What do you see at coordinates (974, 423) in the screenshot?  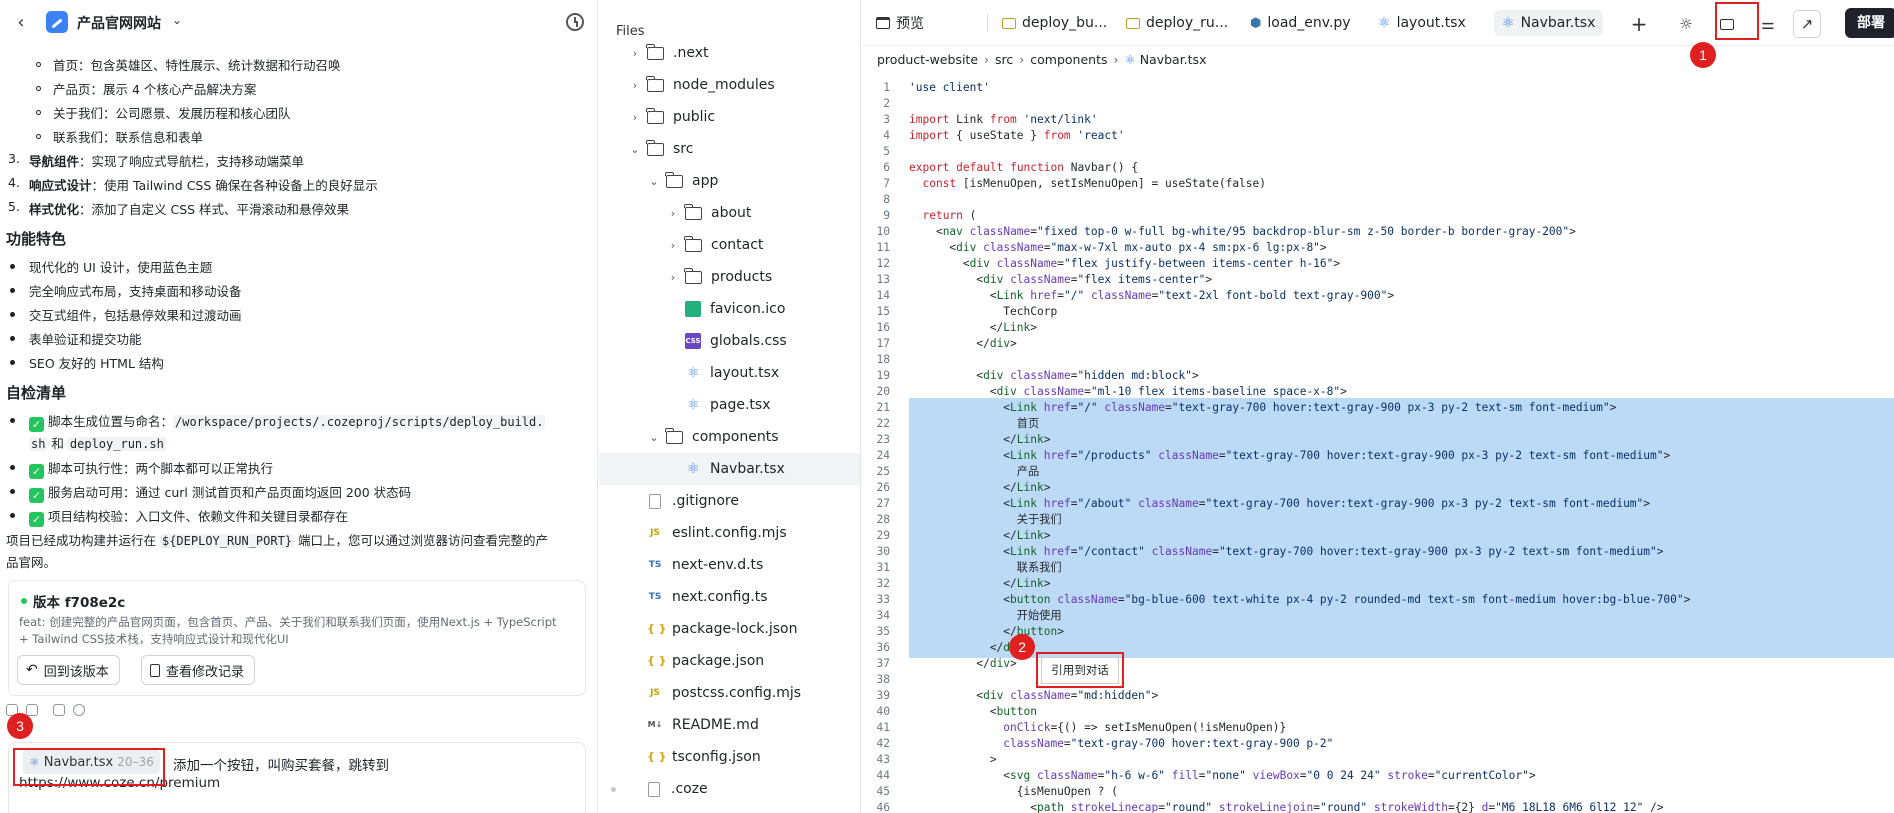 I see `code-text: 首页` at bounding box center [974, 423].